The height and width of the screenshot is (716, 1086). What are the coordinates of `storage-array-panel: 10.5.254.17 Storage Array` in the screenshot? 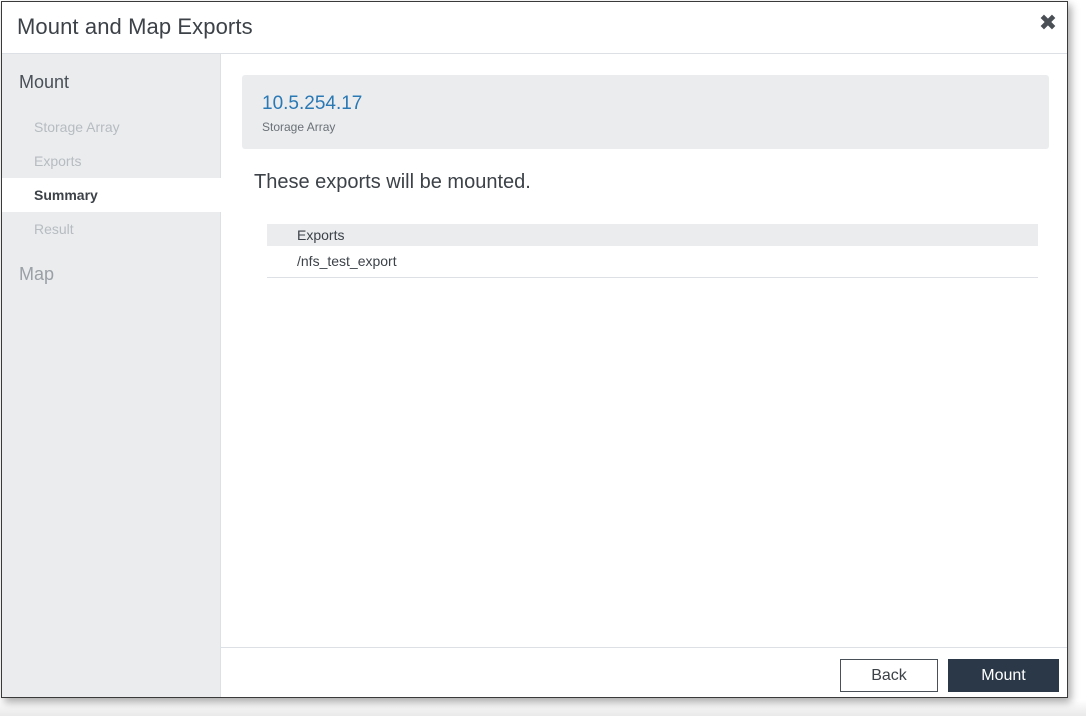 It's located at (645, 112).